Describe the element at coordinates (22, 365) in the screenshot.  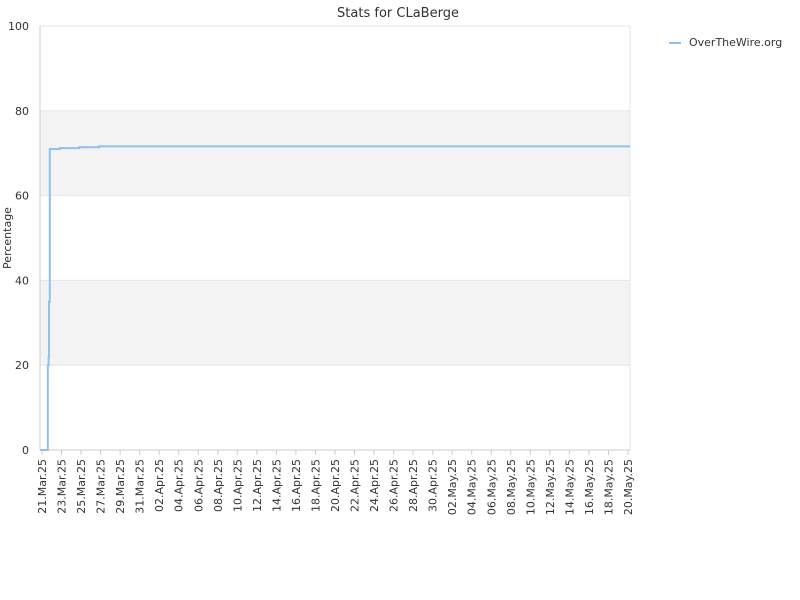
I see `y-tick-label: 20` at that location.